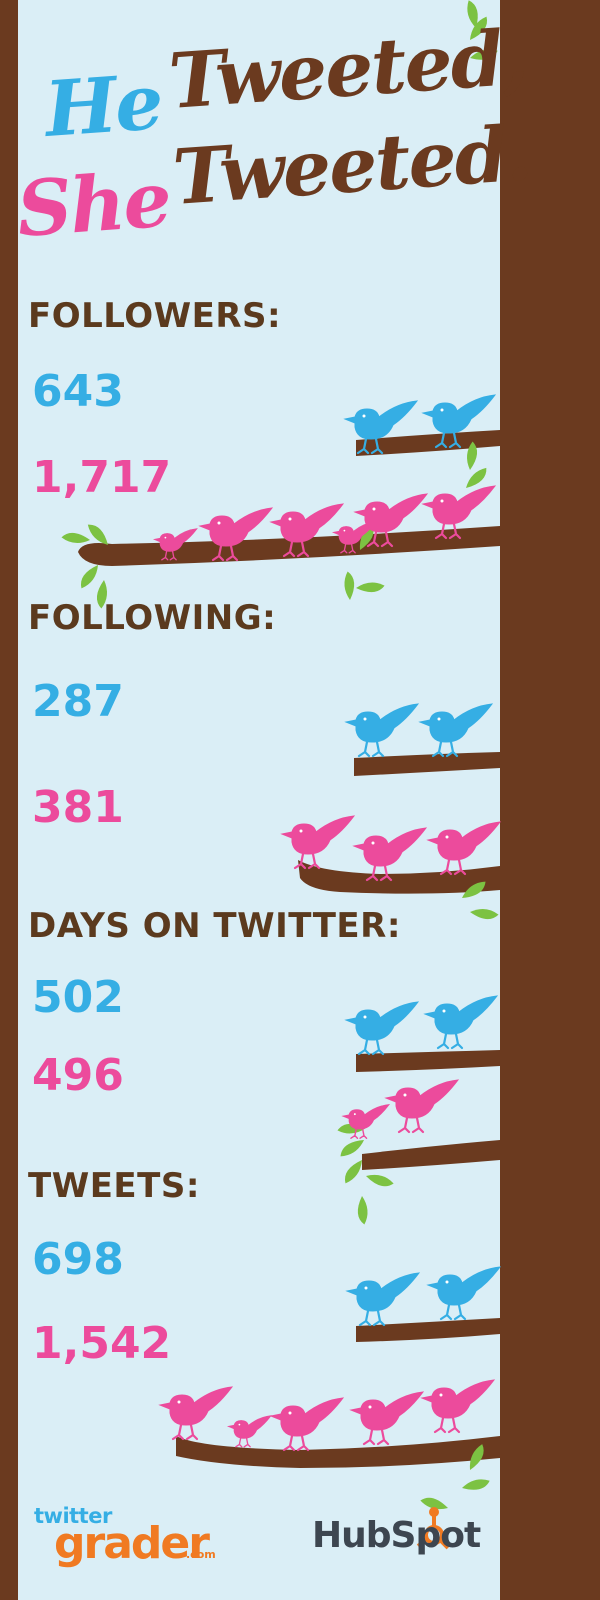  Describe the element at coordinates (114, 1186) in the screenshot. I see `tweets-label: TWEETS:` at that location.